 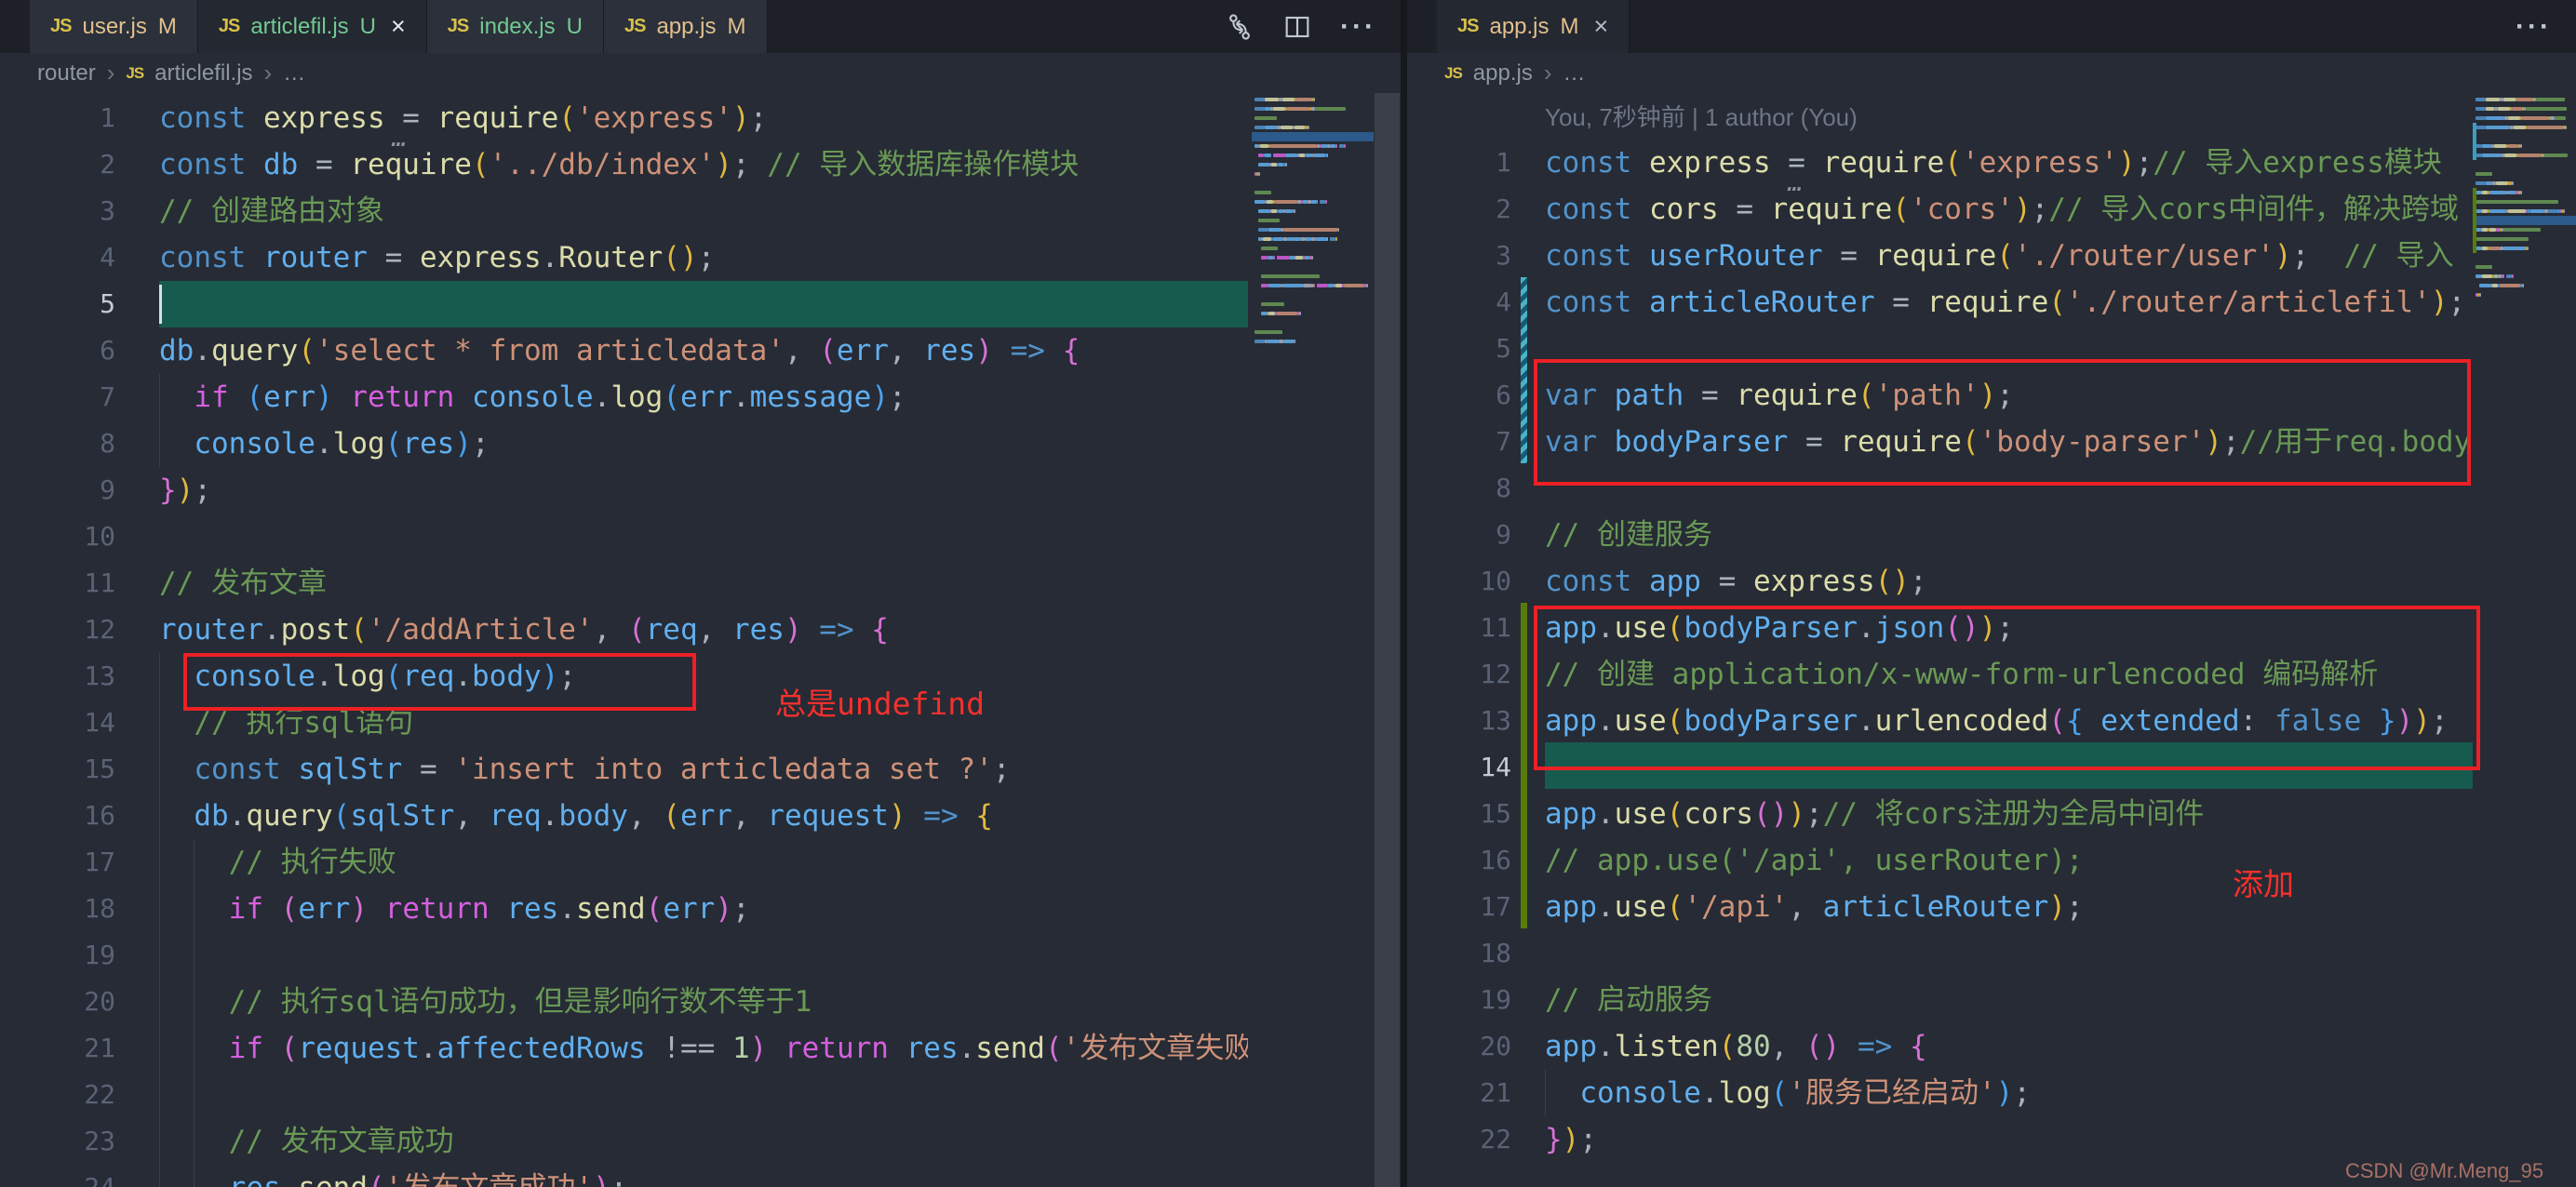 What do you see at coordinates (685, 26) in the screenshot?
I see `tab-app-js-left: JS app.js M` at bounding box center [685, 26].